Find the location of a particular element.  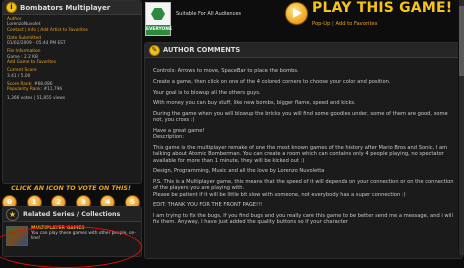

popup-link: Pop-Up is located at coordinates (321, 24).